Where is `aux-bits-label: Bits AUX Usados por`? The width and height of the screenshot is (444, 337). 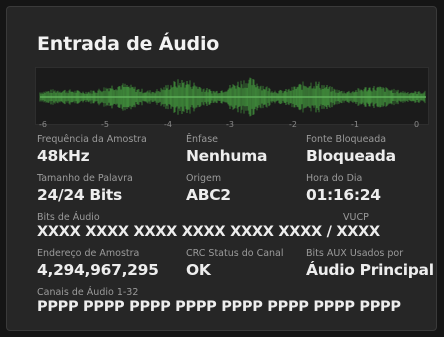 aux-bits-label: Bits AUX Usados por is located at coordinates (355, 253).